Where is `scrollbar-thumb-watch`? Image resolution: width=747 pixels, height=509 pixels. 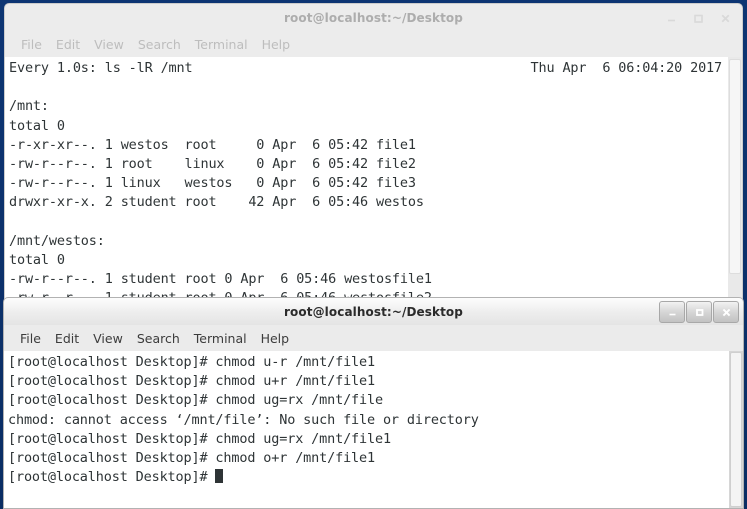 scrollbar-thumb-watch is located at coordinates (735, 166).